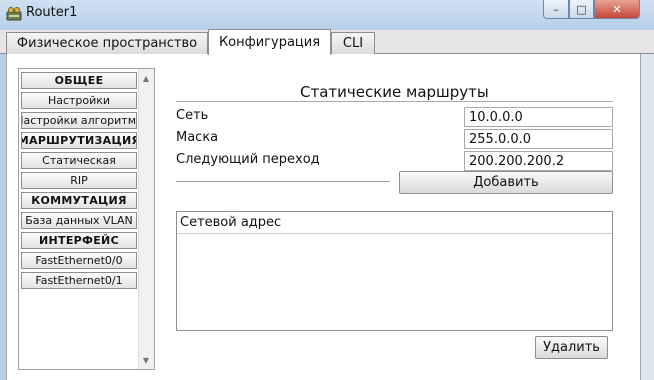 This screenshot has height=380, width=654. I want to click on maximize-button: □, so click(581, 9).